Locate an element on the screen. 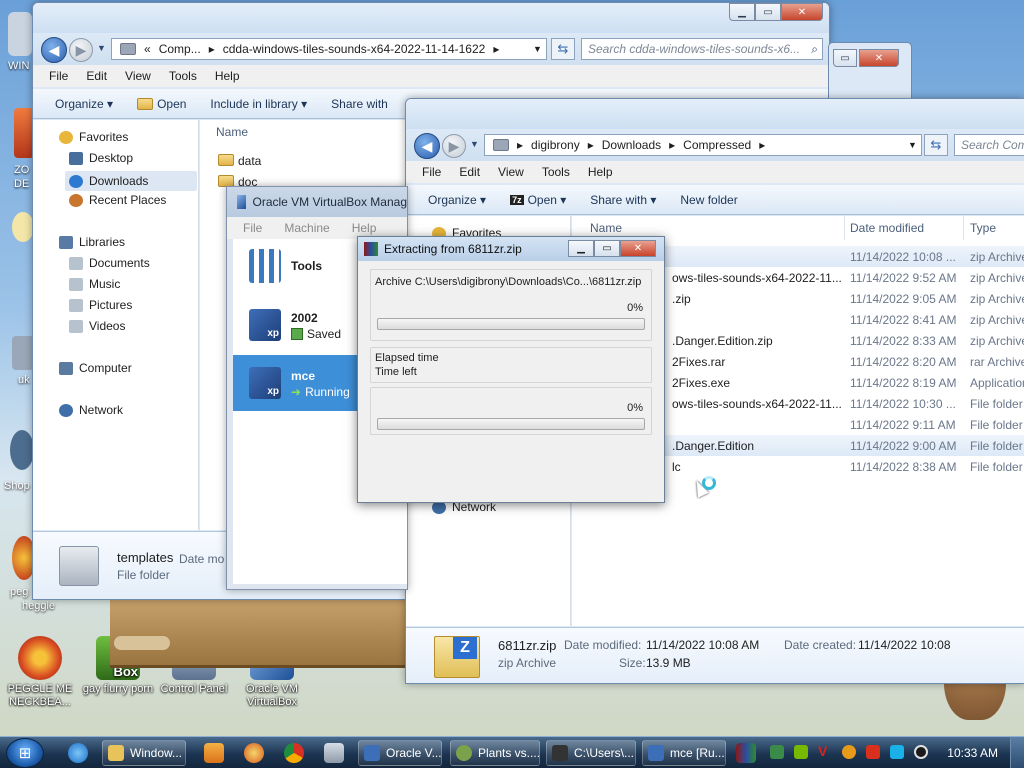 The width and height of the screenshot is (1024, 768). address-bar: ▸ digibrony ▸ Downloads ▸ Compressed ▸ is located at coordinates (703, 145).